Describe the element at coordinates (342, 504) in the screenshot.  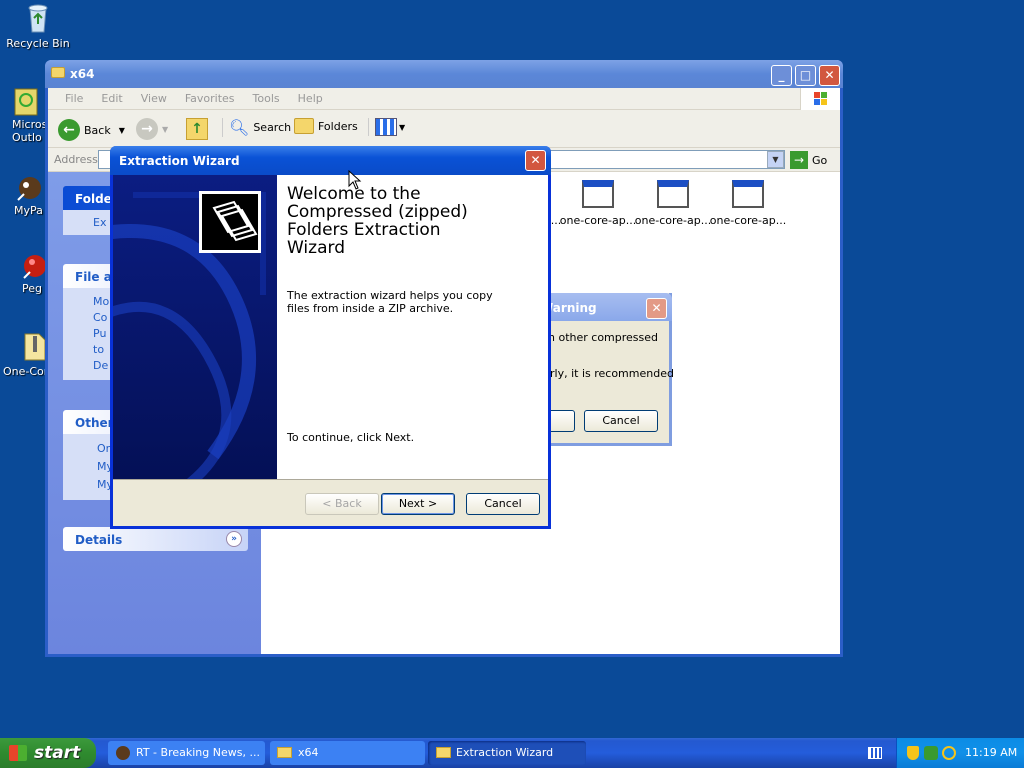
I see `back-button: < Back` at that location.